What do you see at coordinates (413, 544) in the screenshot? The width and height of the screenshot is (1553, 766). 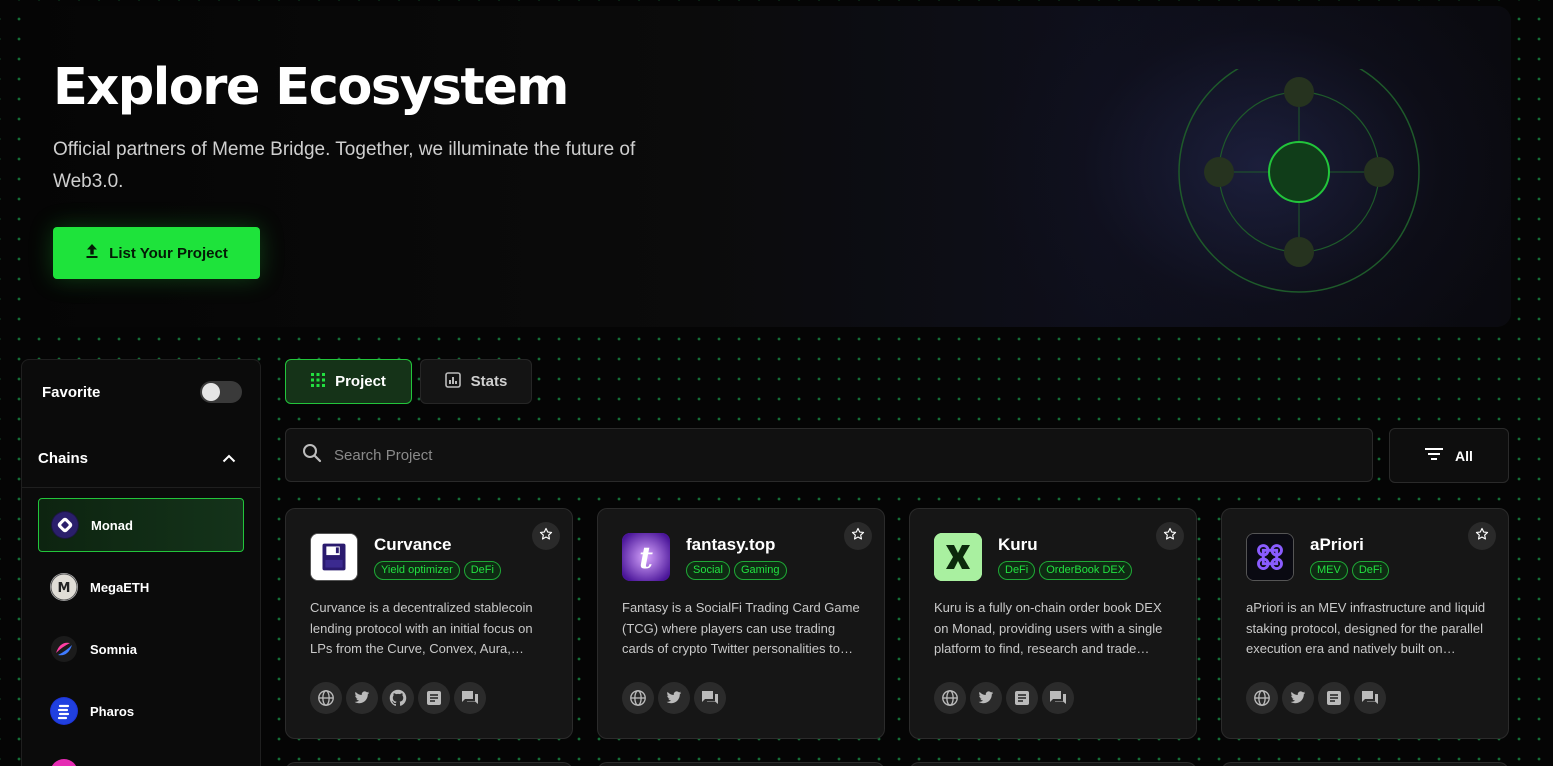 I see `card-title: Curvance` at bounding box center [413, 544].